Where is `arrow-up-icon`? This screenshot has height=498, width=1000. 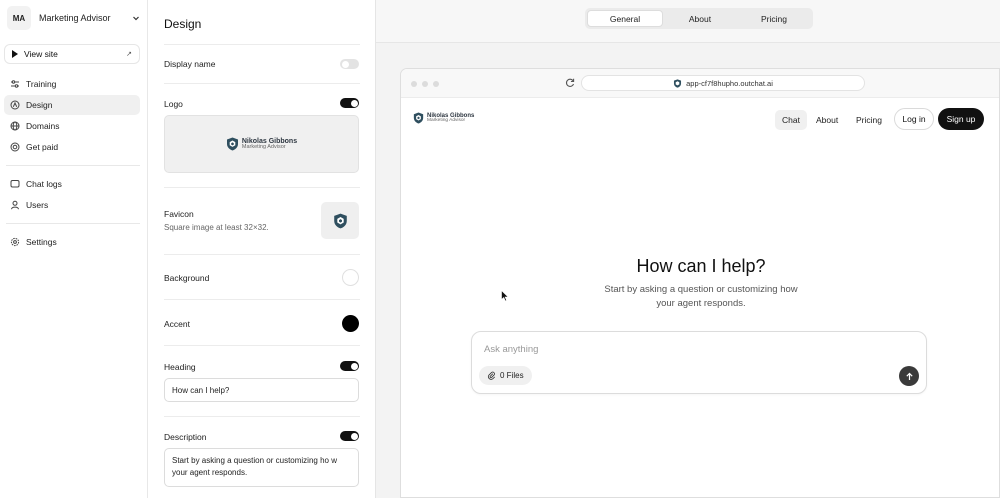 arrow-up-icon is located at coordinates (909, 376).